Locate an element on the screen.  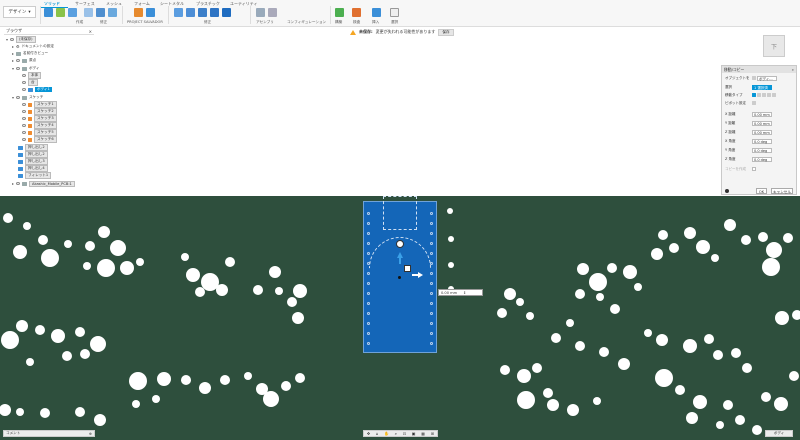
group-assemble: アセンブリ is located at coordinates (265, 22).